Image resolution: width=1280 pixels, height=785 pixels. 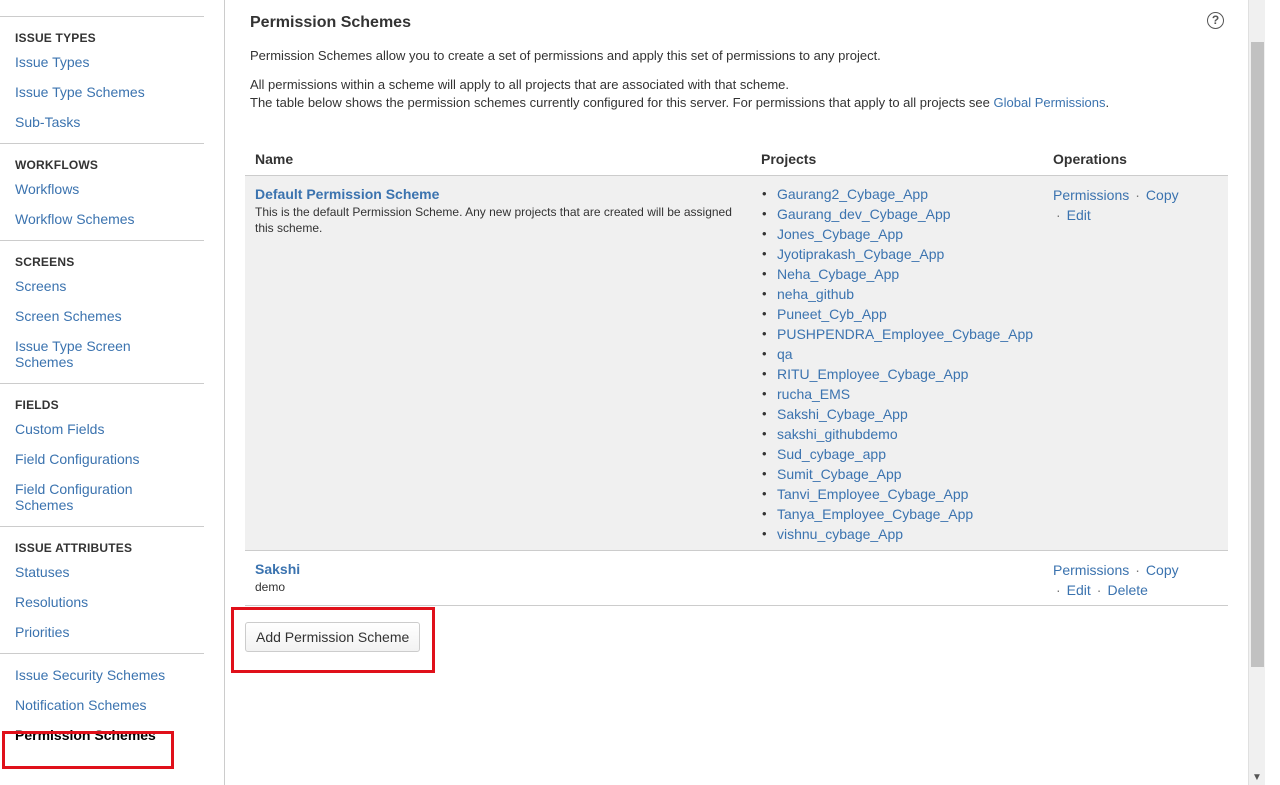 What do you see at coordinates (789, 159) in the screenshot?
I see `column-header-projects: Projects` at bounding box center [789, 159].